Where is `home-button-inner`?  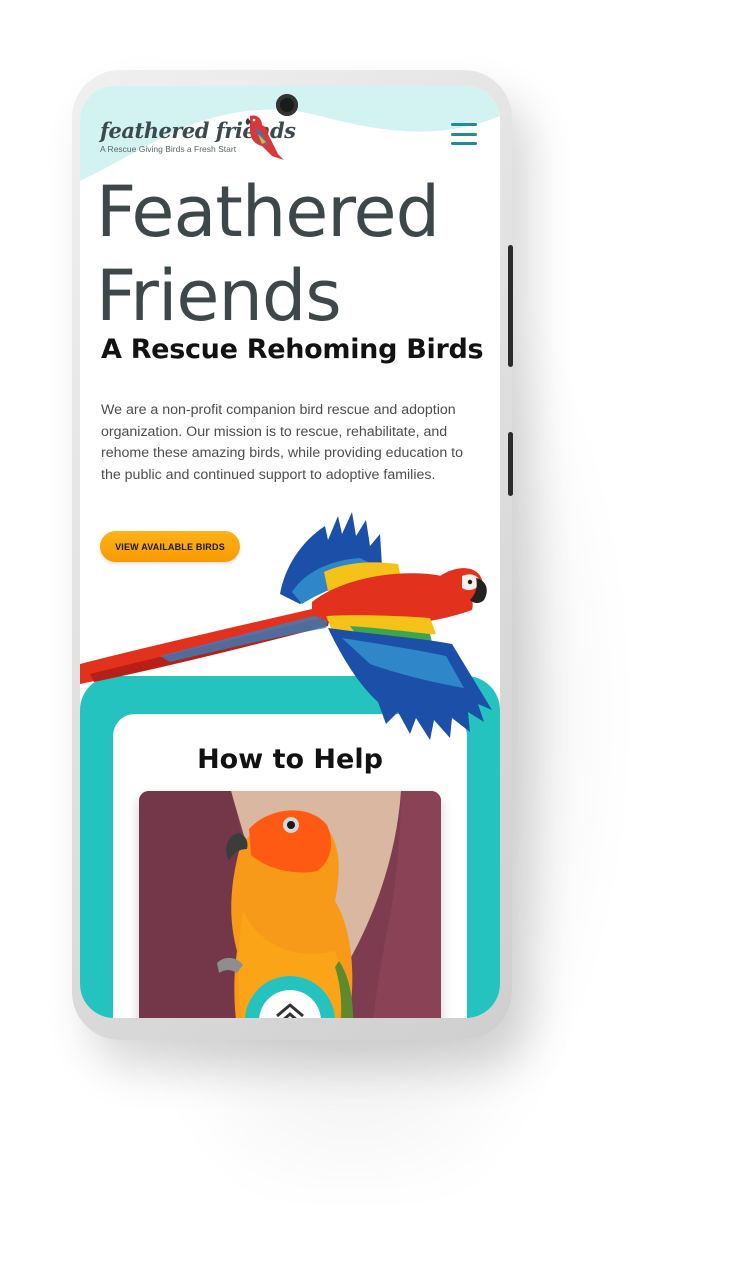
home-button-inner is located at coordinates (290, 1004).